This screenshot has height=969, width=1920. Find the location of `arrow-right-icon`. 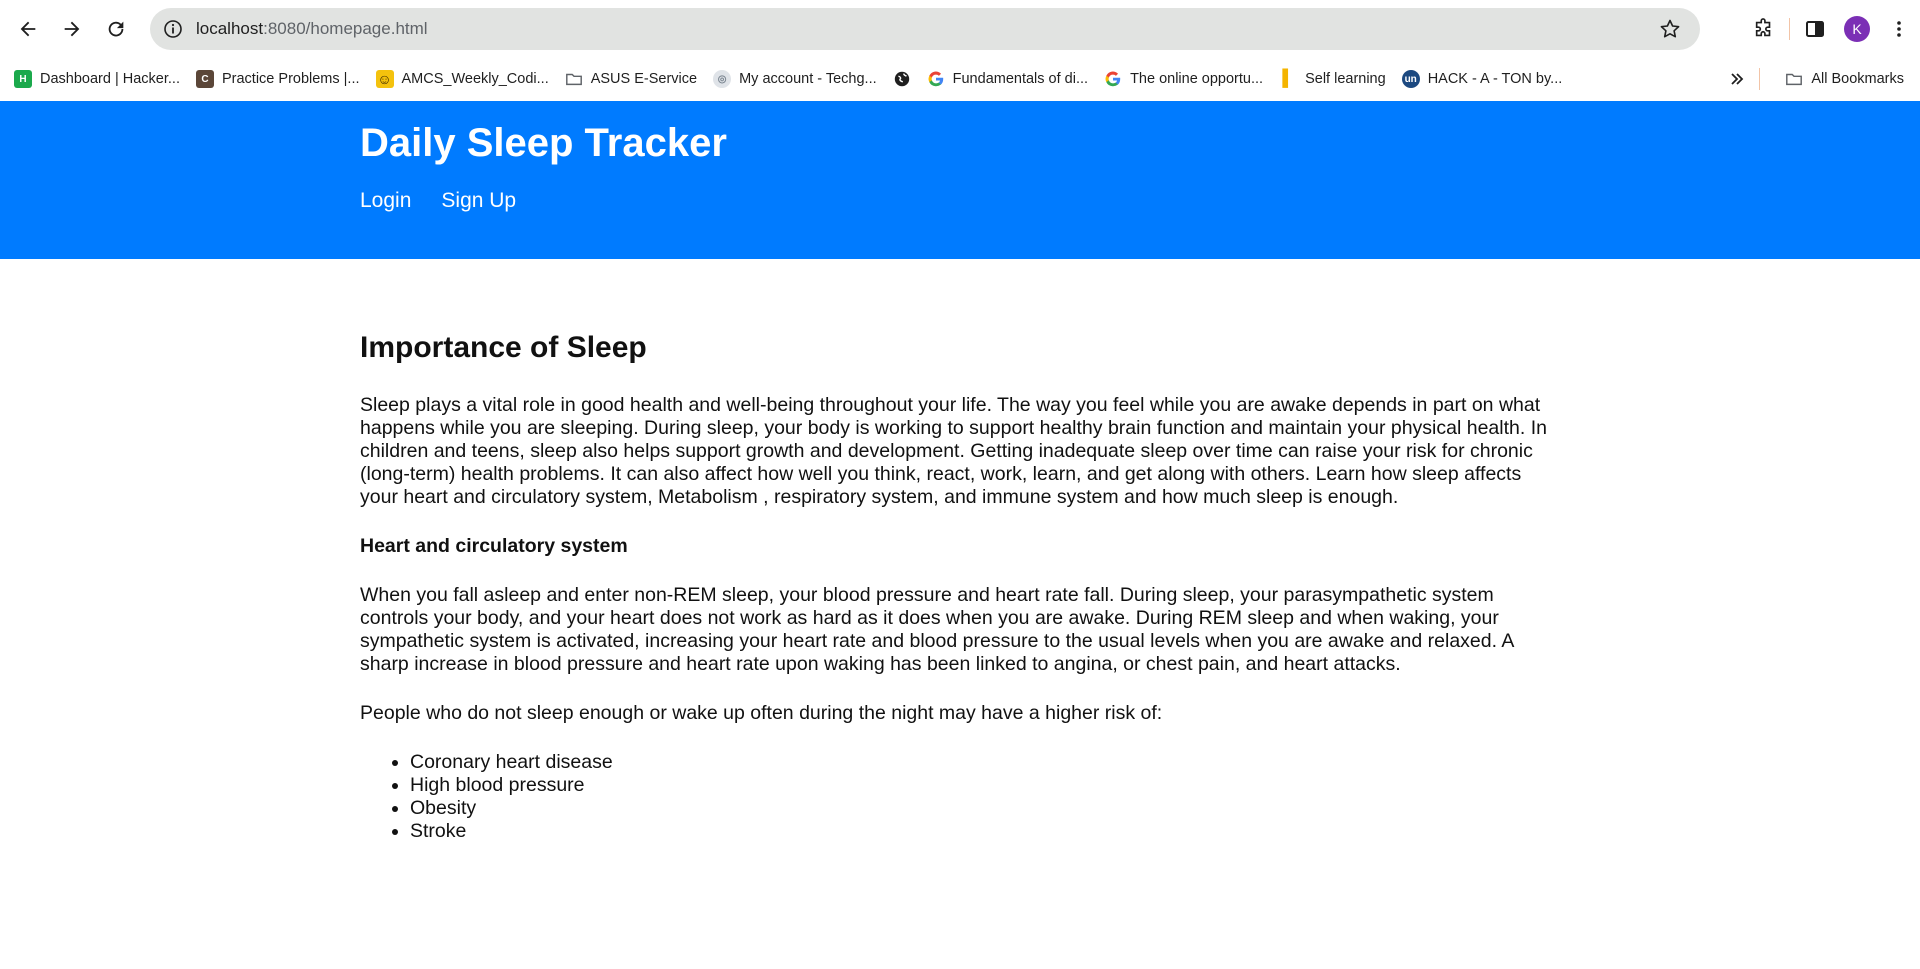

arrow-right-icon is located at coordinates (72, 29).